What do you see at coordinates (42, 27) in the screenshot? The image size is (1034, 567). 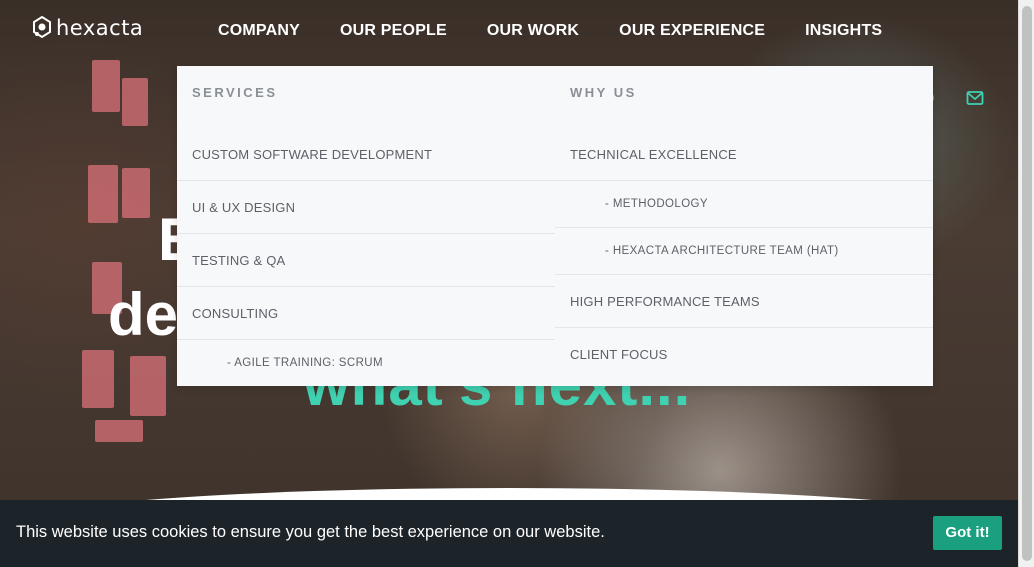 I see `hexacta-logo-icon` at bounding box center [42, 27].